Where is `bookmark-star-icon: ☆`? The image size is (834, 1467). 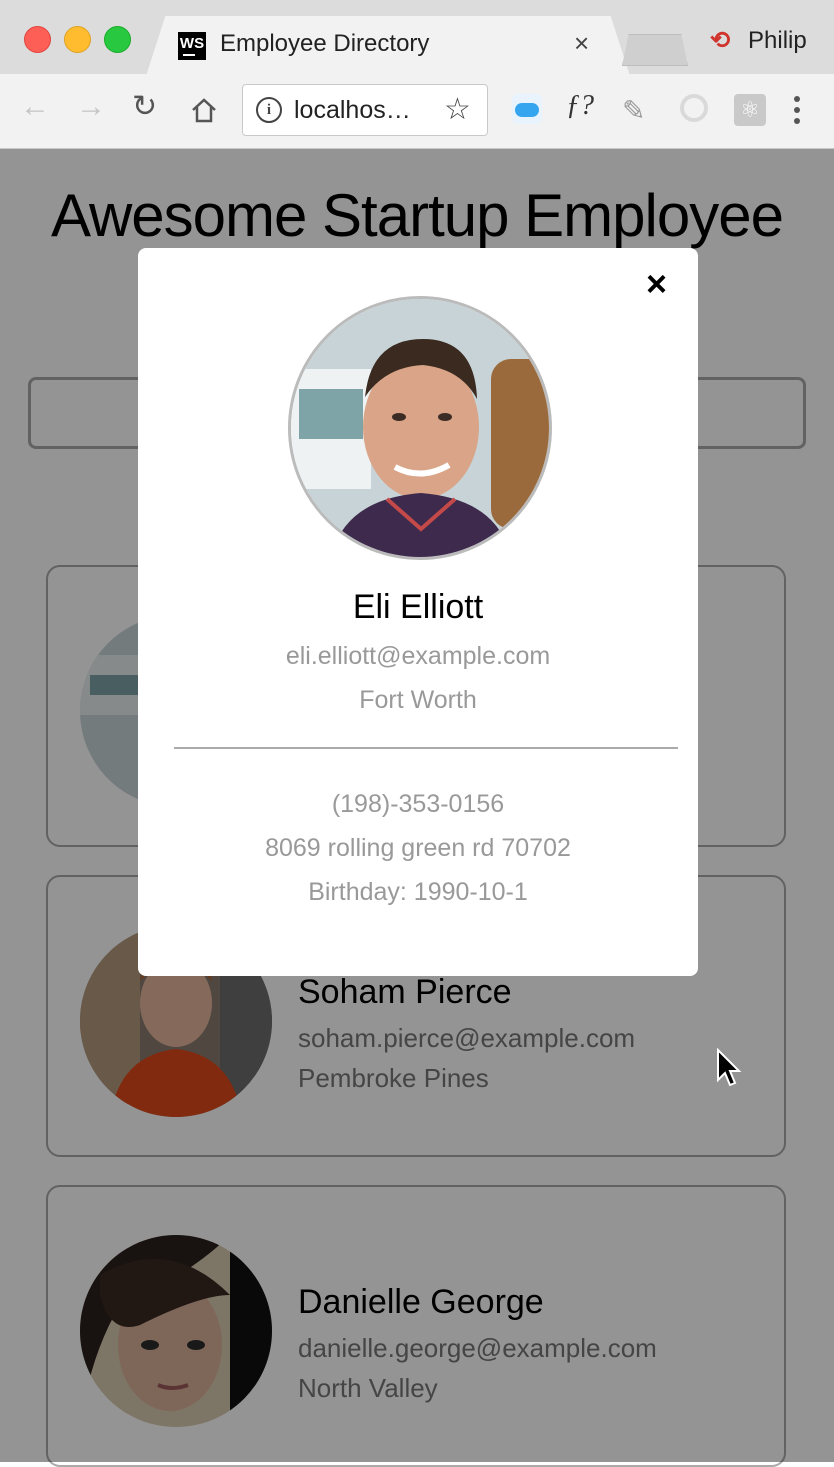 bookmark-star-icon: ☆ is located at coordinates (457, 109).